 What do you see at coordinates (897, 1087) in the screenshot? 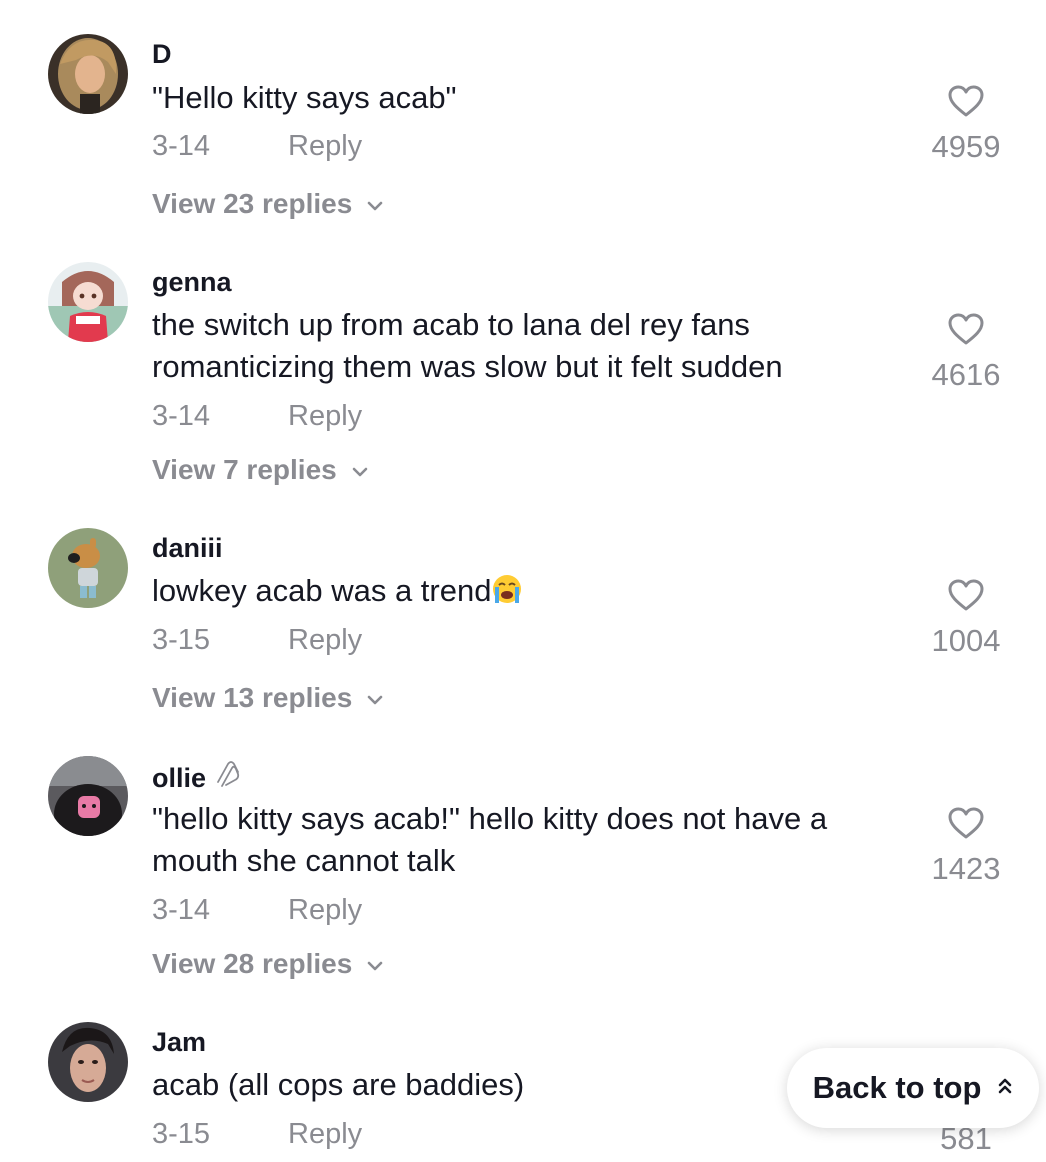
I see `back-to-top-label: Back to top` at bounding box center [897, 1087].